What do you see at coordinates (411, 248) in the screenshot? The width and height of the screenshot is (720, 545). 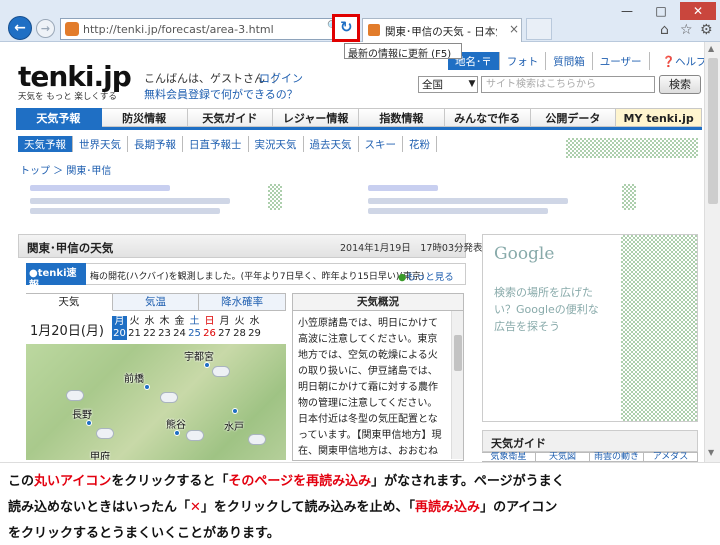 I see `issued-date: 2014年1月19日 17時03分発表` at bounding box center [411, 248].